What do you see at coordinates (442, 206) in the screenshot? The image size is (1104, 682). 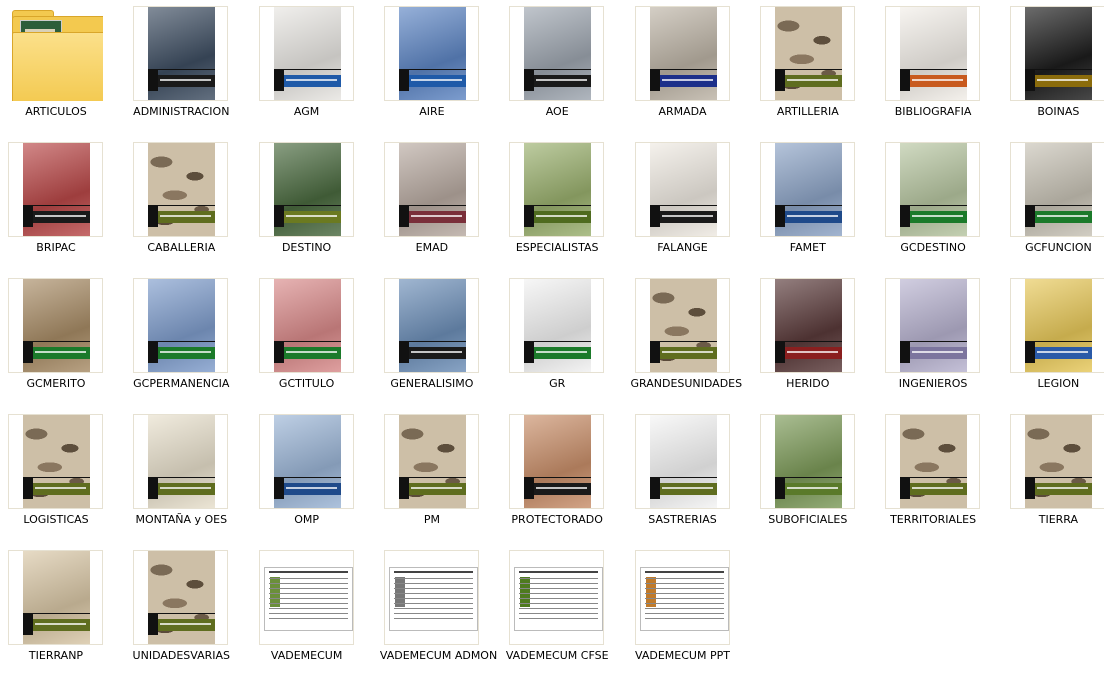 I see `file-item-emad: EMAD` at bounding box center [442, 206].